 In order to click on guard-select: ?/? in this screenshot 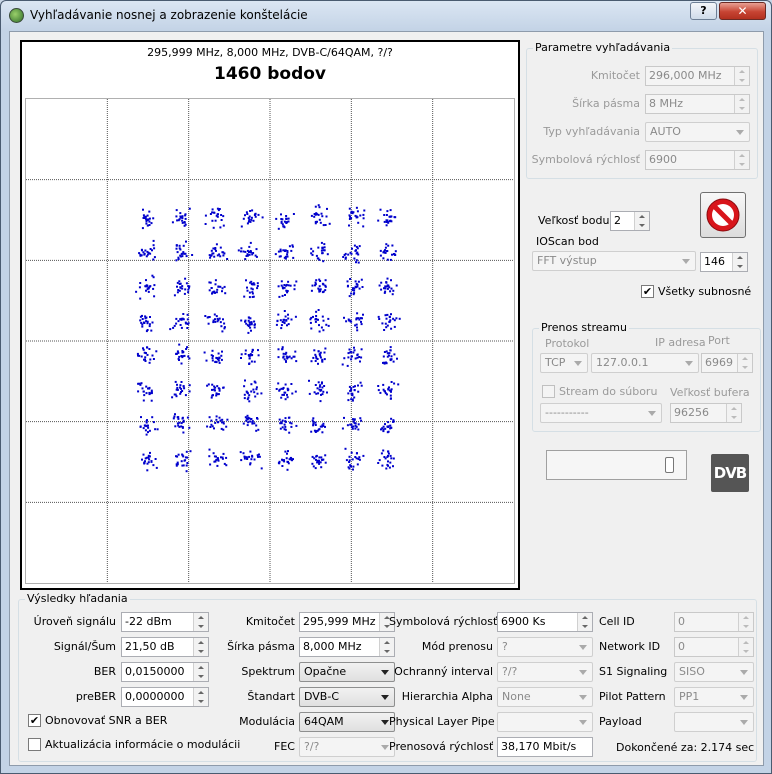, I will do `click(545, 672)`.